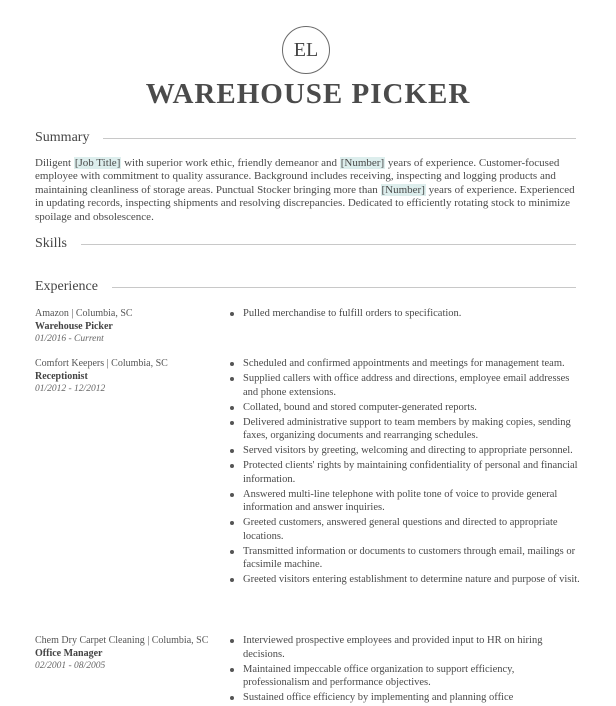 Image resolution: width=616 pixels, height=706 pixels. Describe the element at coordinates (69, 653) in the screenshot. I see `job-role: Office Manager` at that location.